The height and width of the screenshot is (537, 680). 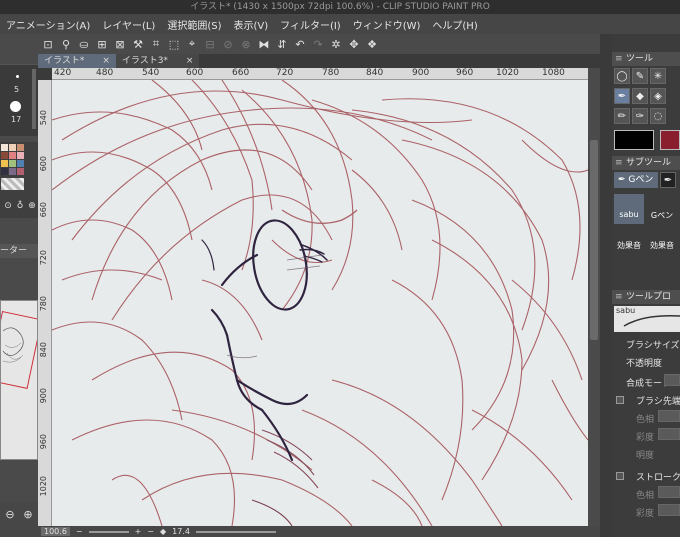 What do you see at coordinates (670, 140) in the screenshot?
I see `sub-color-swatch` at bounding box center [670, 140].